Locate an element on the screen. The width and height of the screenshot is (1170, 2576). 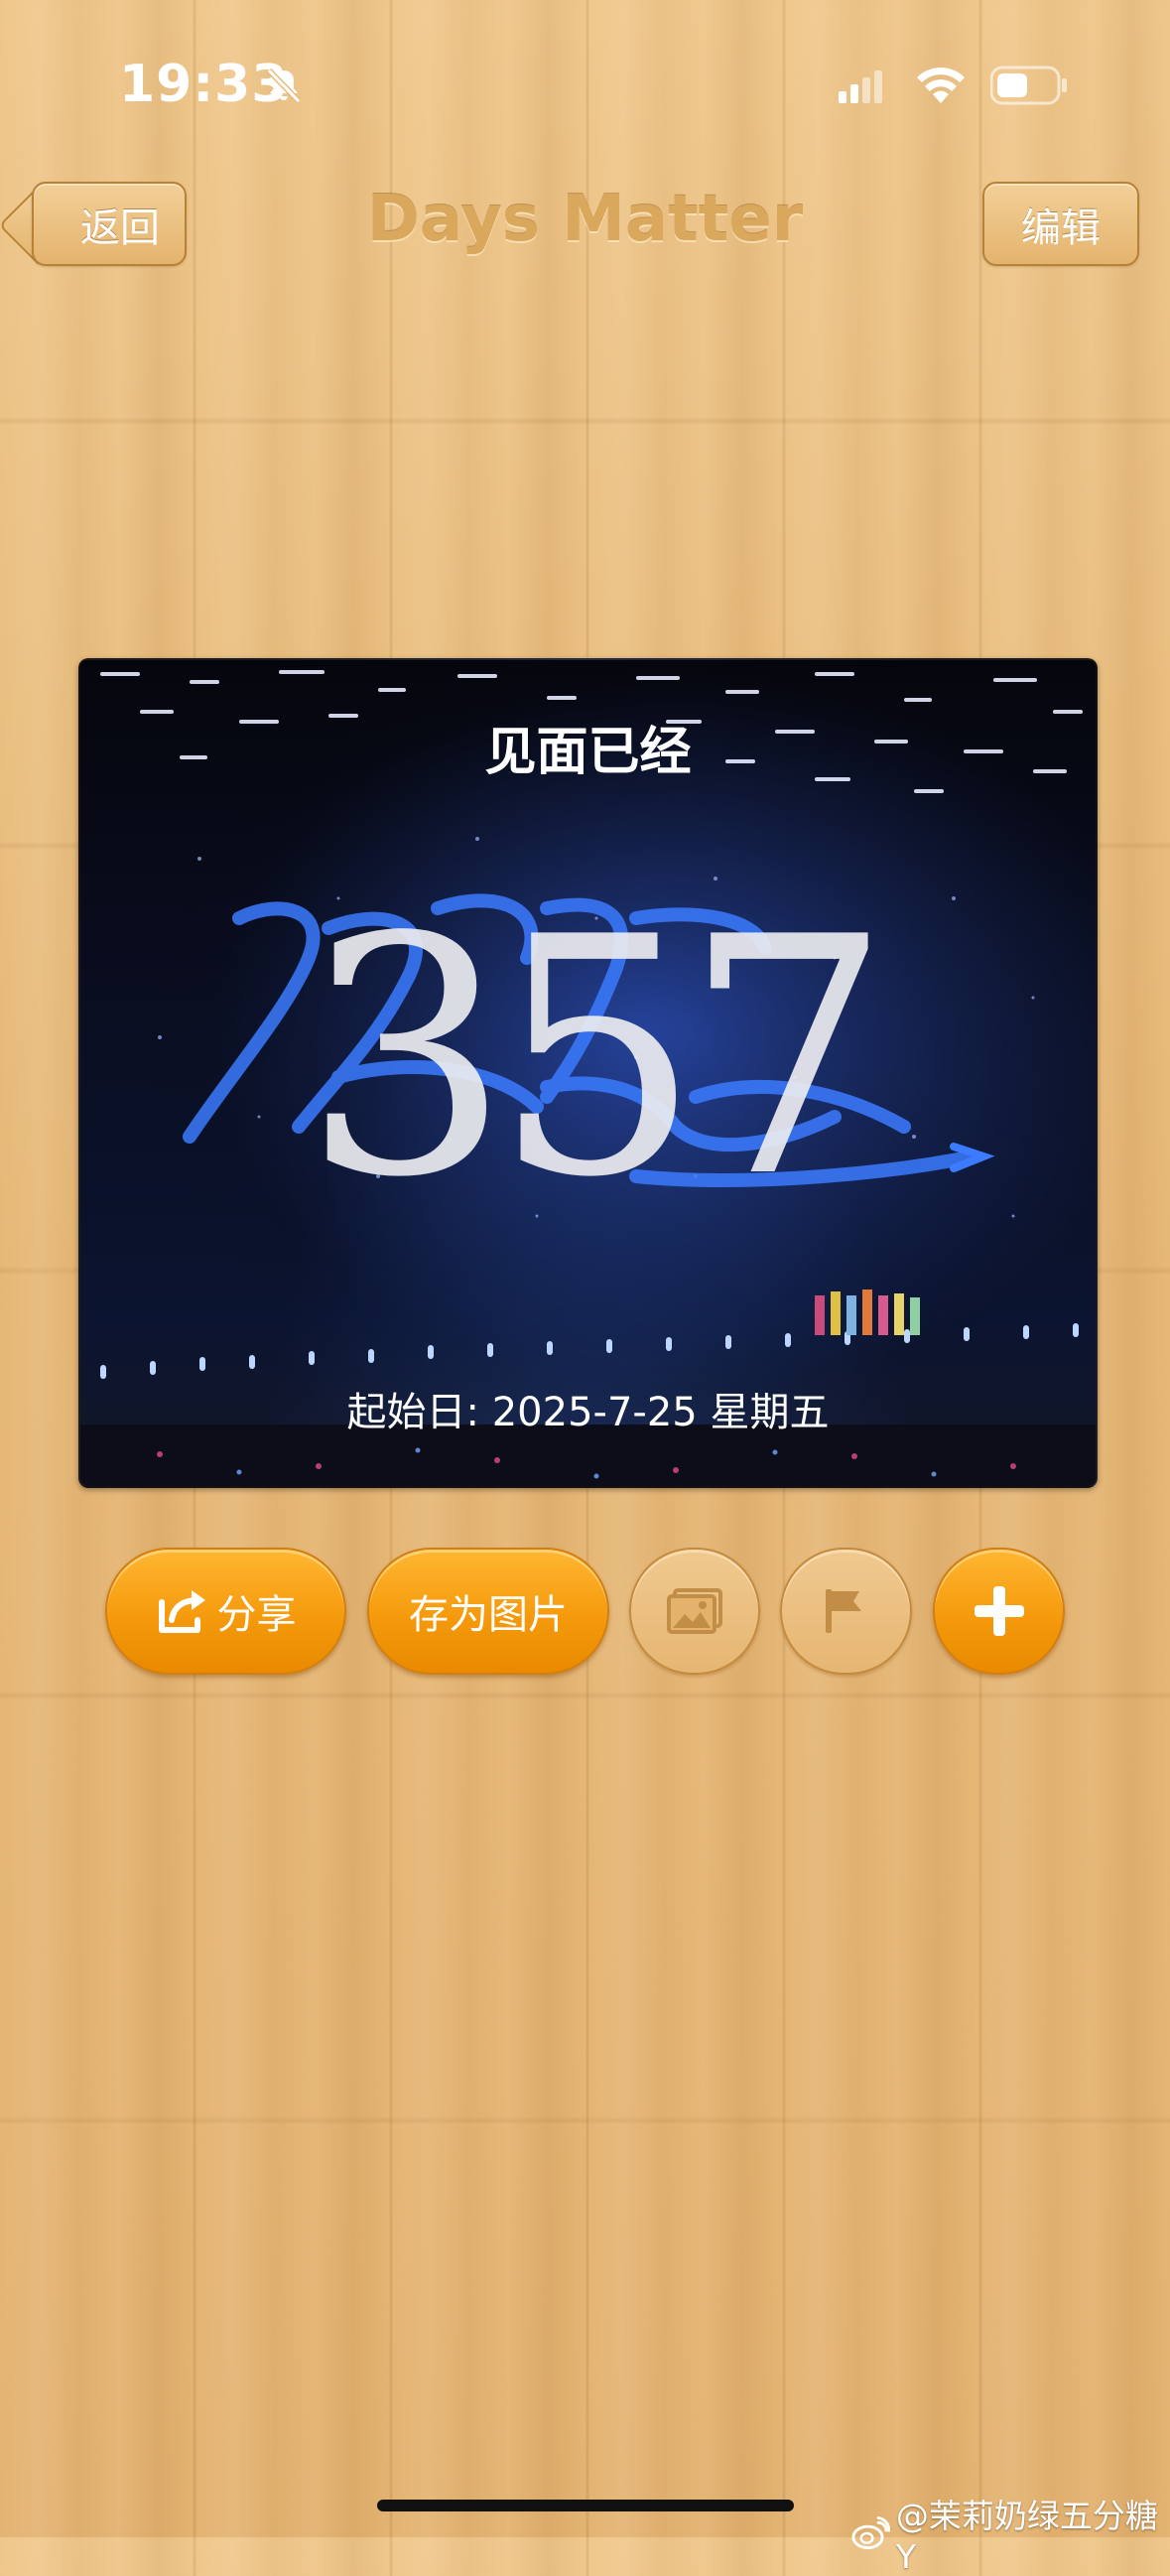
battery-icon is located at coordinates (1028, 85).